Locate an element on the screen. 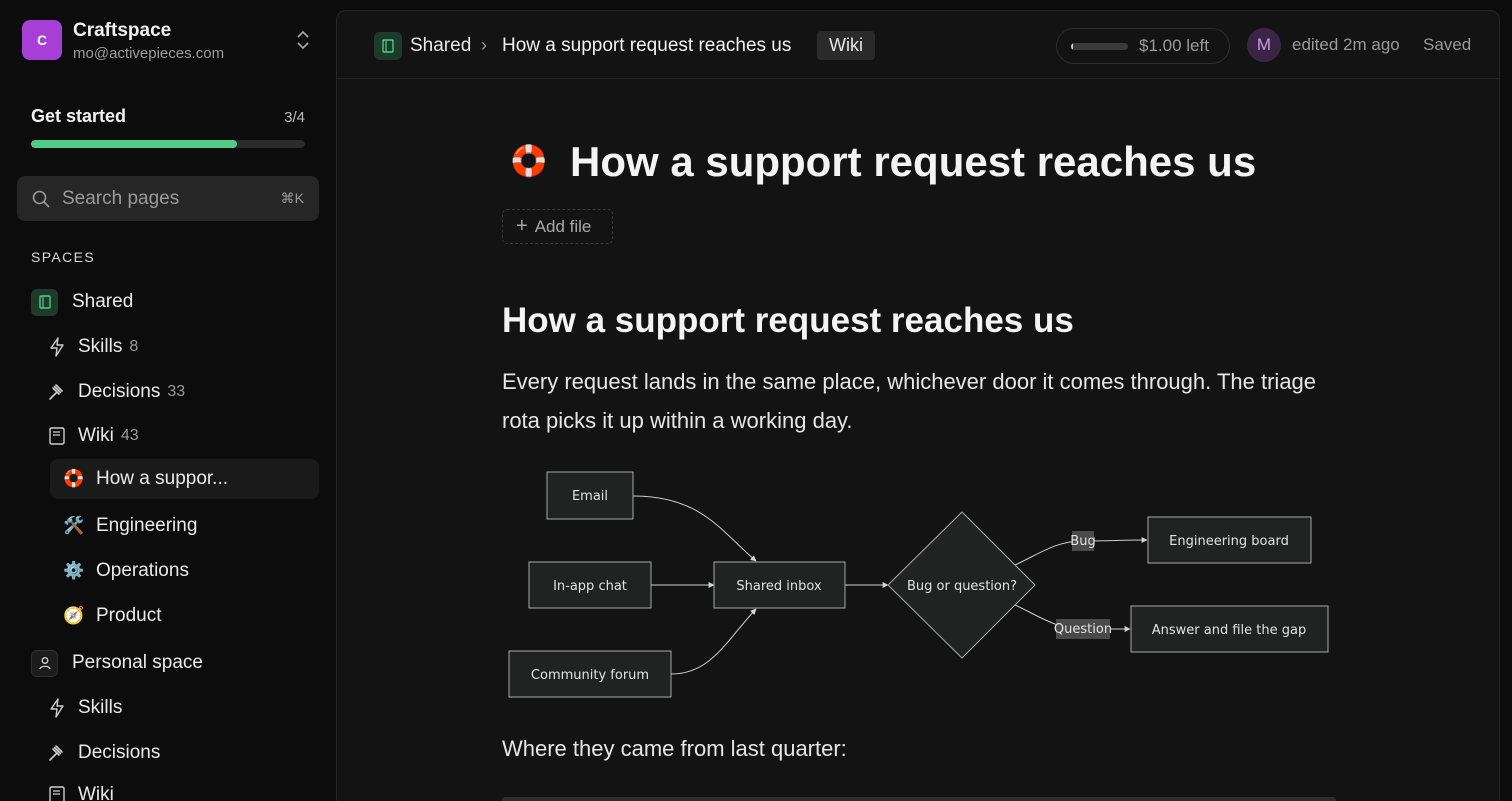 The width and height of the screenshot is (1512, 801). edited-time: edited 2m ago is located at coordinates (1346, 44).